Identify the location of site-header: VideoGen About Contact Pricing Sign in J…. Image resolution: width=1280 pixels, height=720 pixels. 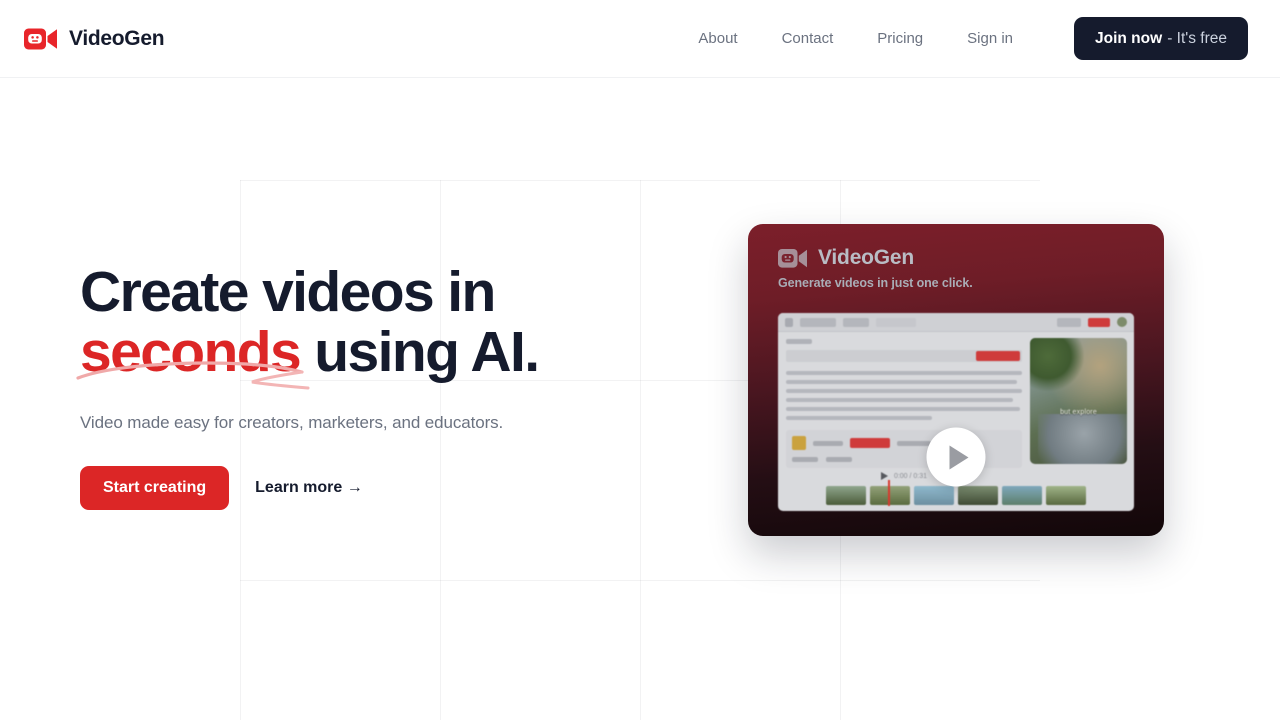
(640, 39).